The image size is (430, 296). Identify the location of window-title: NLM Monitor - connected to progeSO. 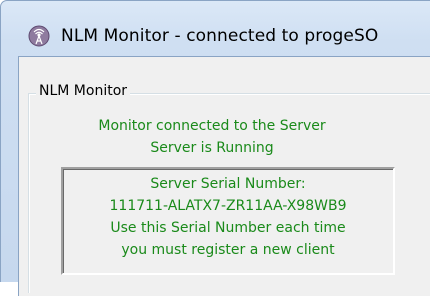
(220, 36).